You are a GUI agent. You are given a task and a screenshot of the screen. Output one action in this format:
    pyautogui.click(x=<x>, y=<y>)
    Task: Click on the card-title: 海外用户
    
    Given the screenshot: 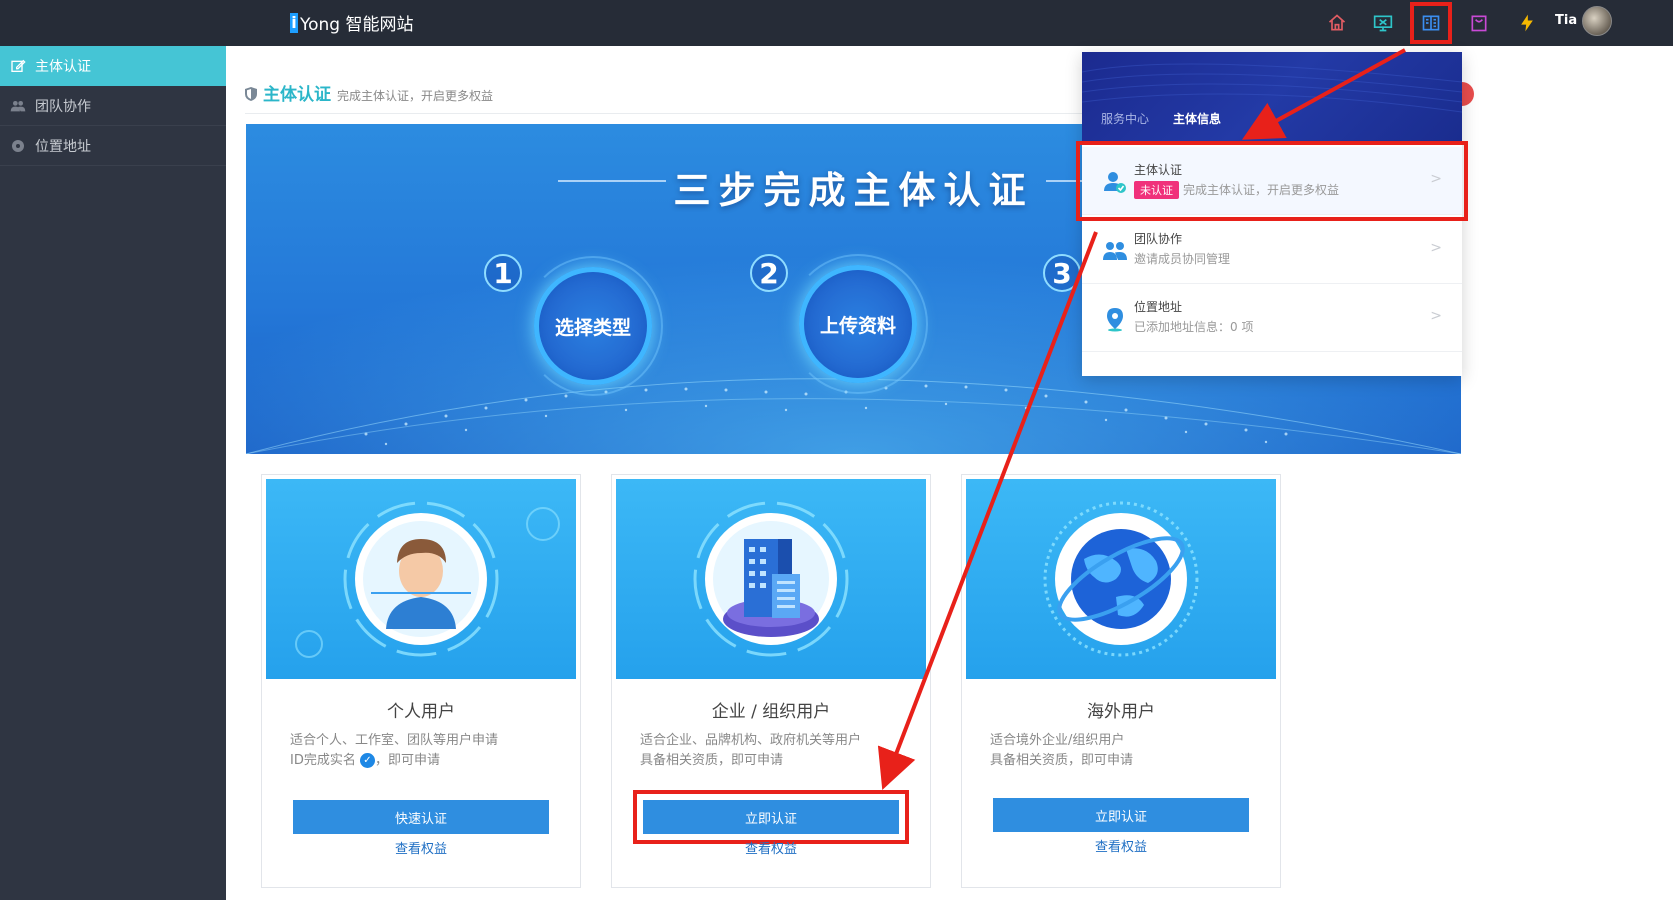 What is the action you would take?
    pyautogui.click(x=1121, y=712)
    